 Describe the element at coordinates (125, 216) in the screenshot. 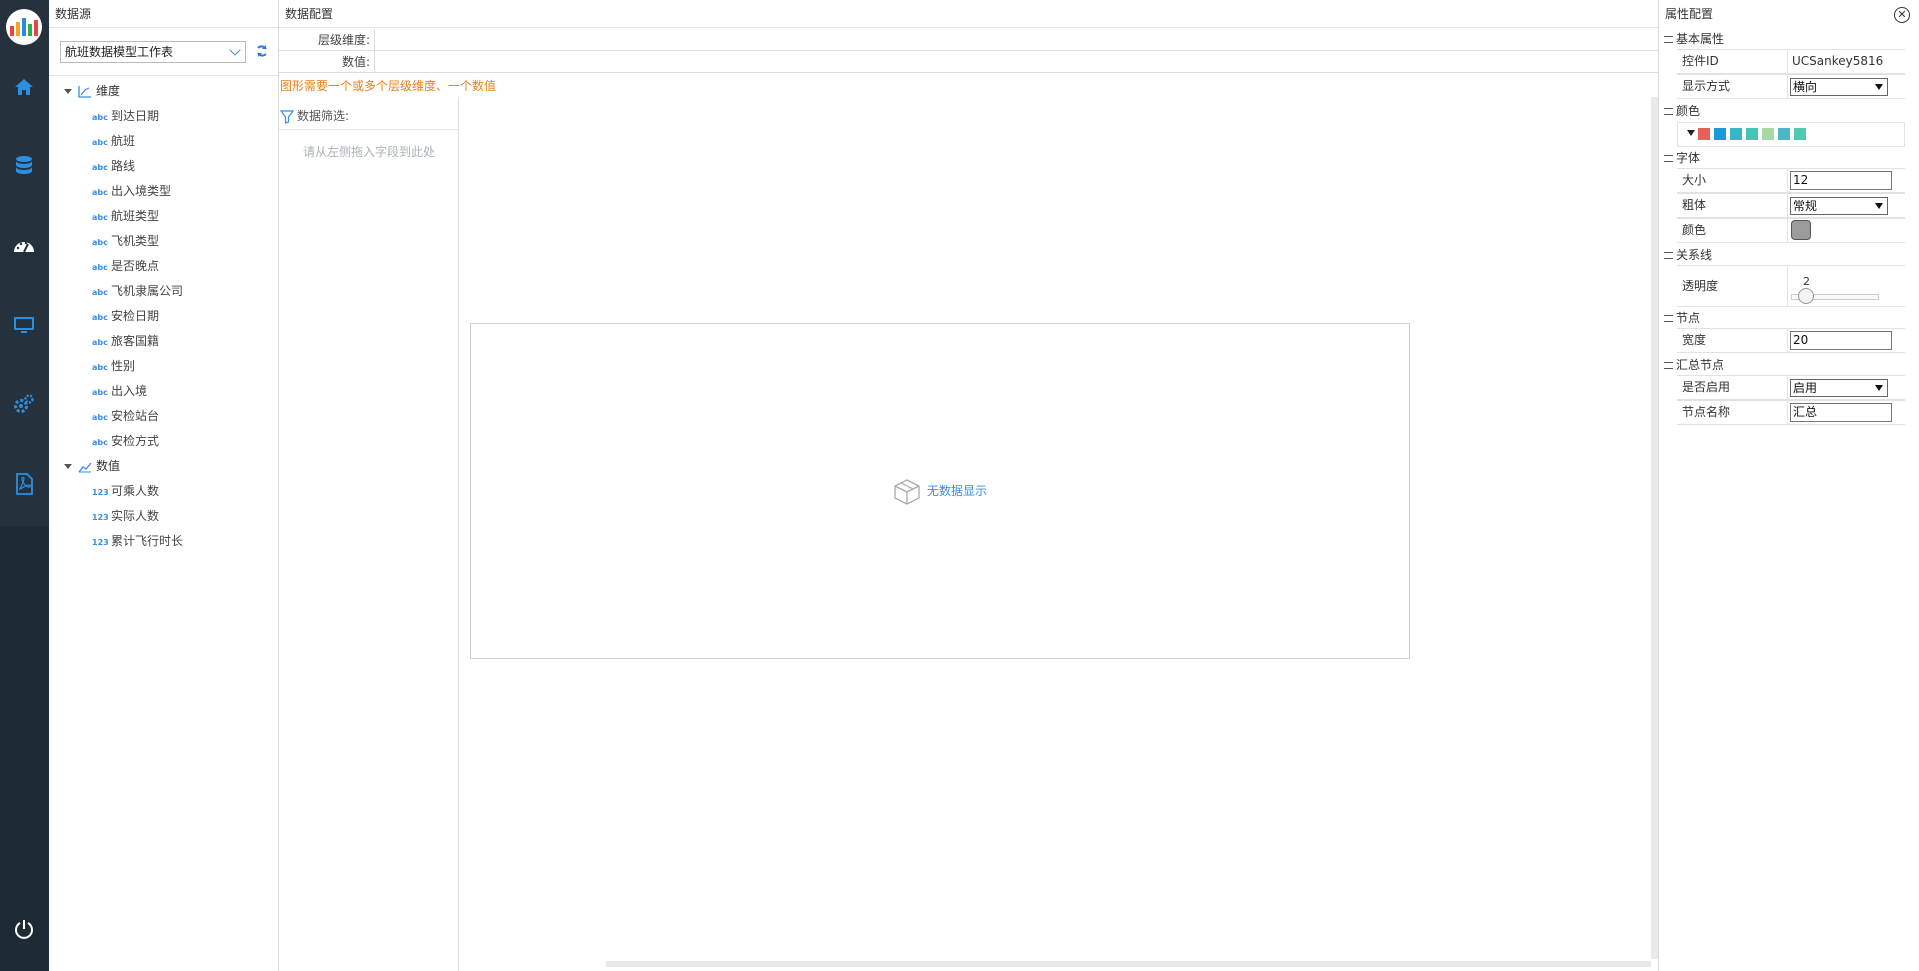

I see `dimension-field: abc 航班类型` at that location.